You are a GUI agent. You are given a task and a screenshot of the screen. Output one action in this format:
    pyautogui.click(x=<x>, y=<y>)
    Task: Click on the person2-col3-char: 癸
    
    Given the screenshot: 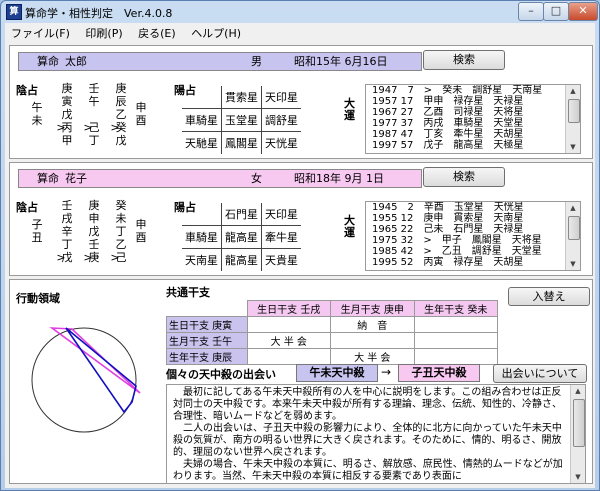 What is the action you would take?
    pyautogui.click(x=121, y=205)
    